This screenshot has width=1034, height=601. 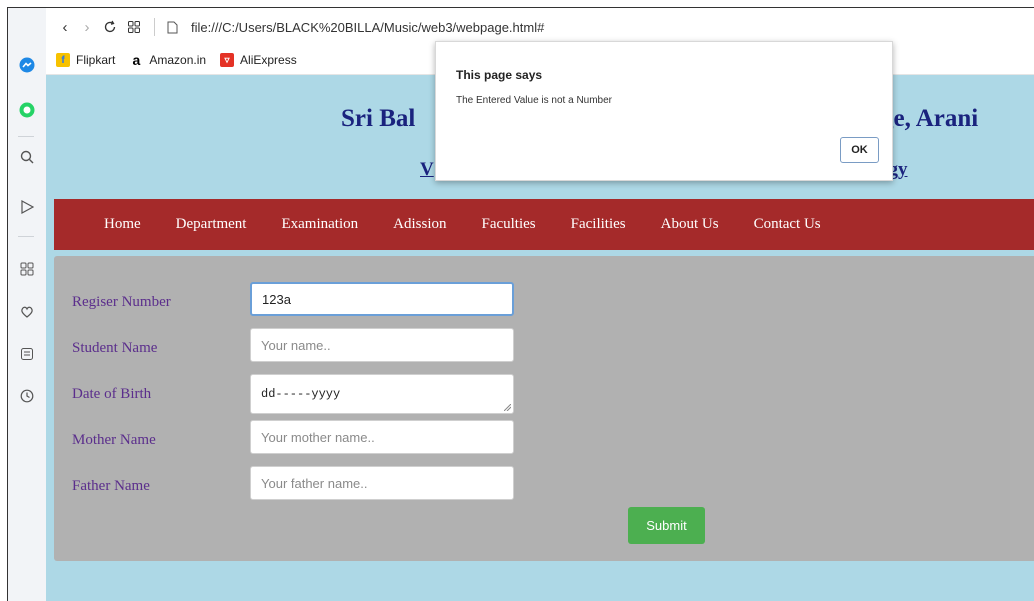 What do you see at coordinates (115, 348) in the screenshot?
I see `student-name-label: Student Name` at bounding box center [115, 348].